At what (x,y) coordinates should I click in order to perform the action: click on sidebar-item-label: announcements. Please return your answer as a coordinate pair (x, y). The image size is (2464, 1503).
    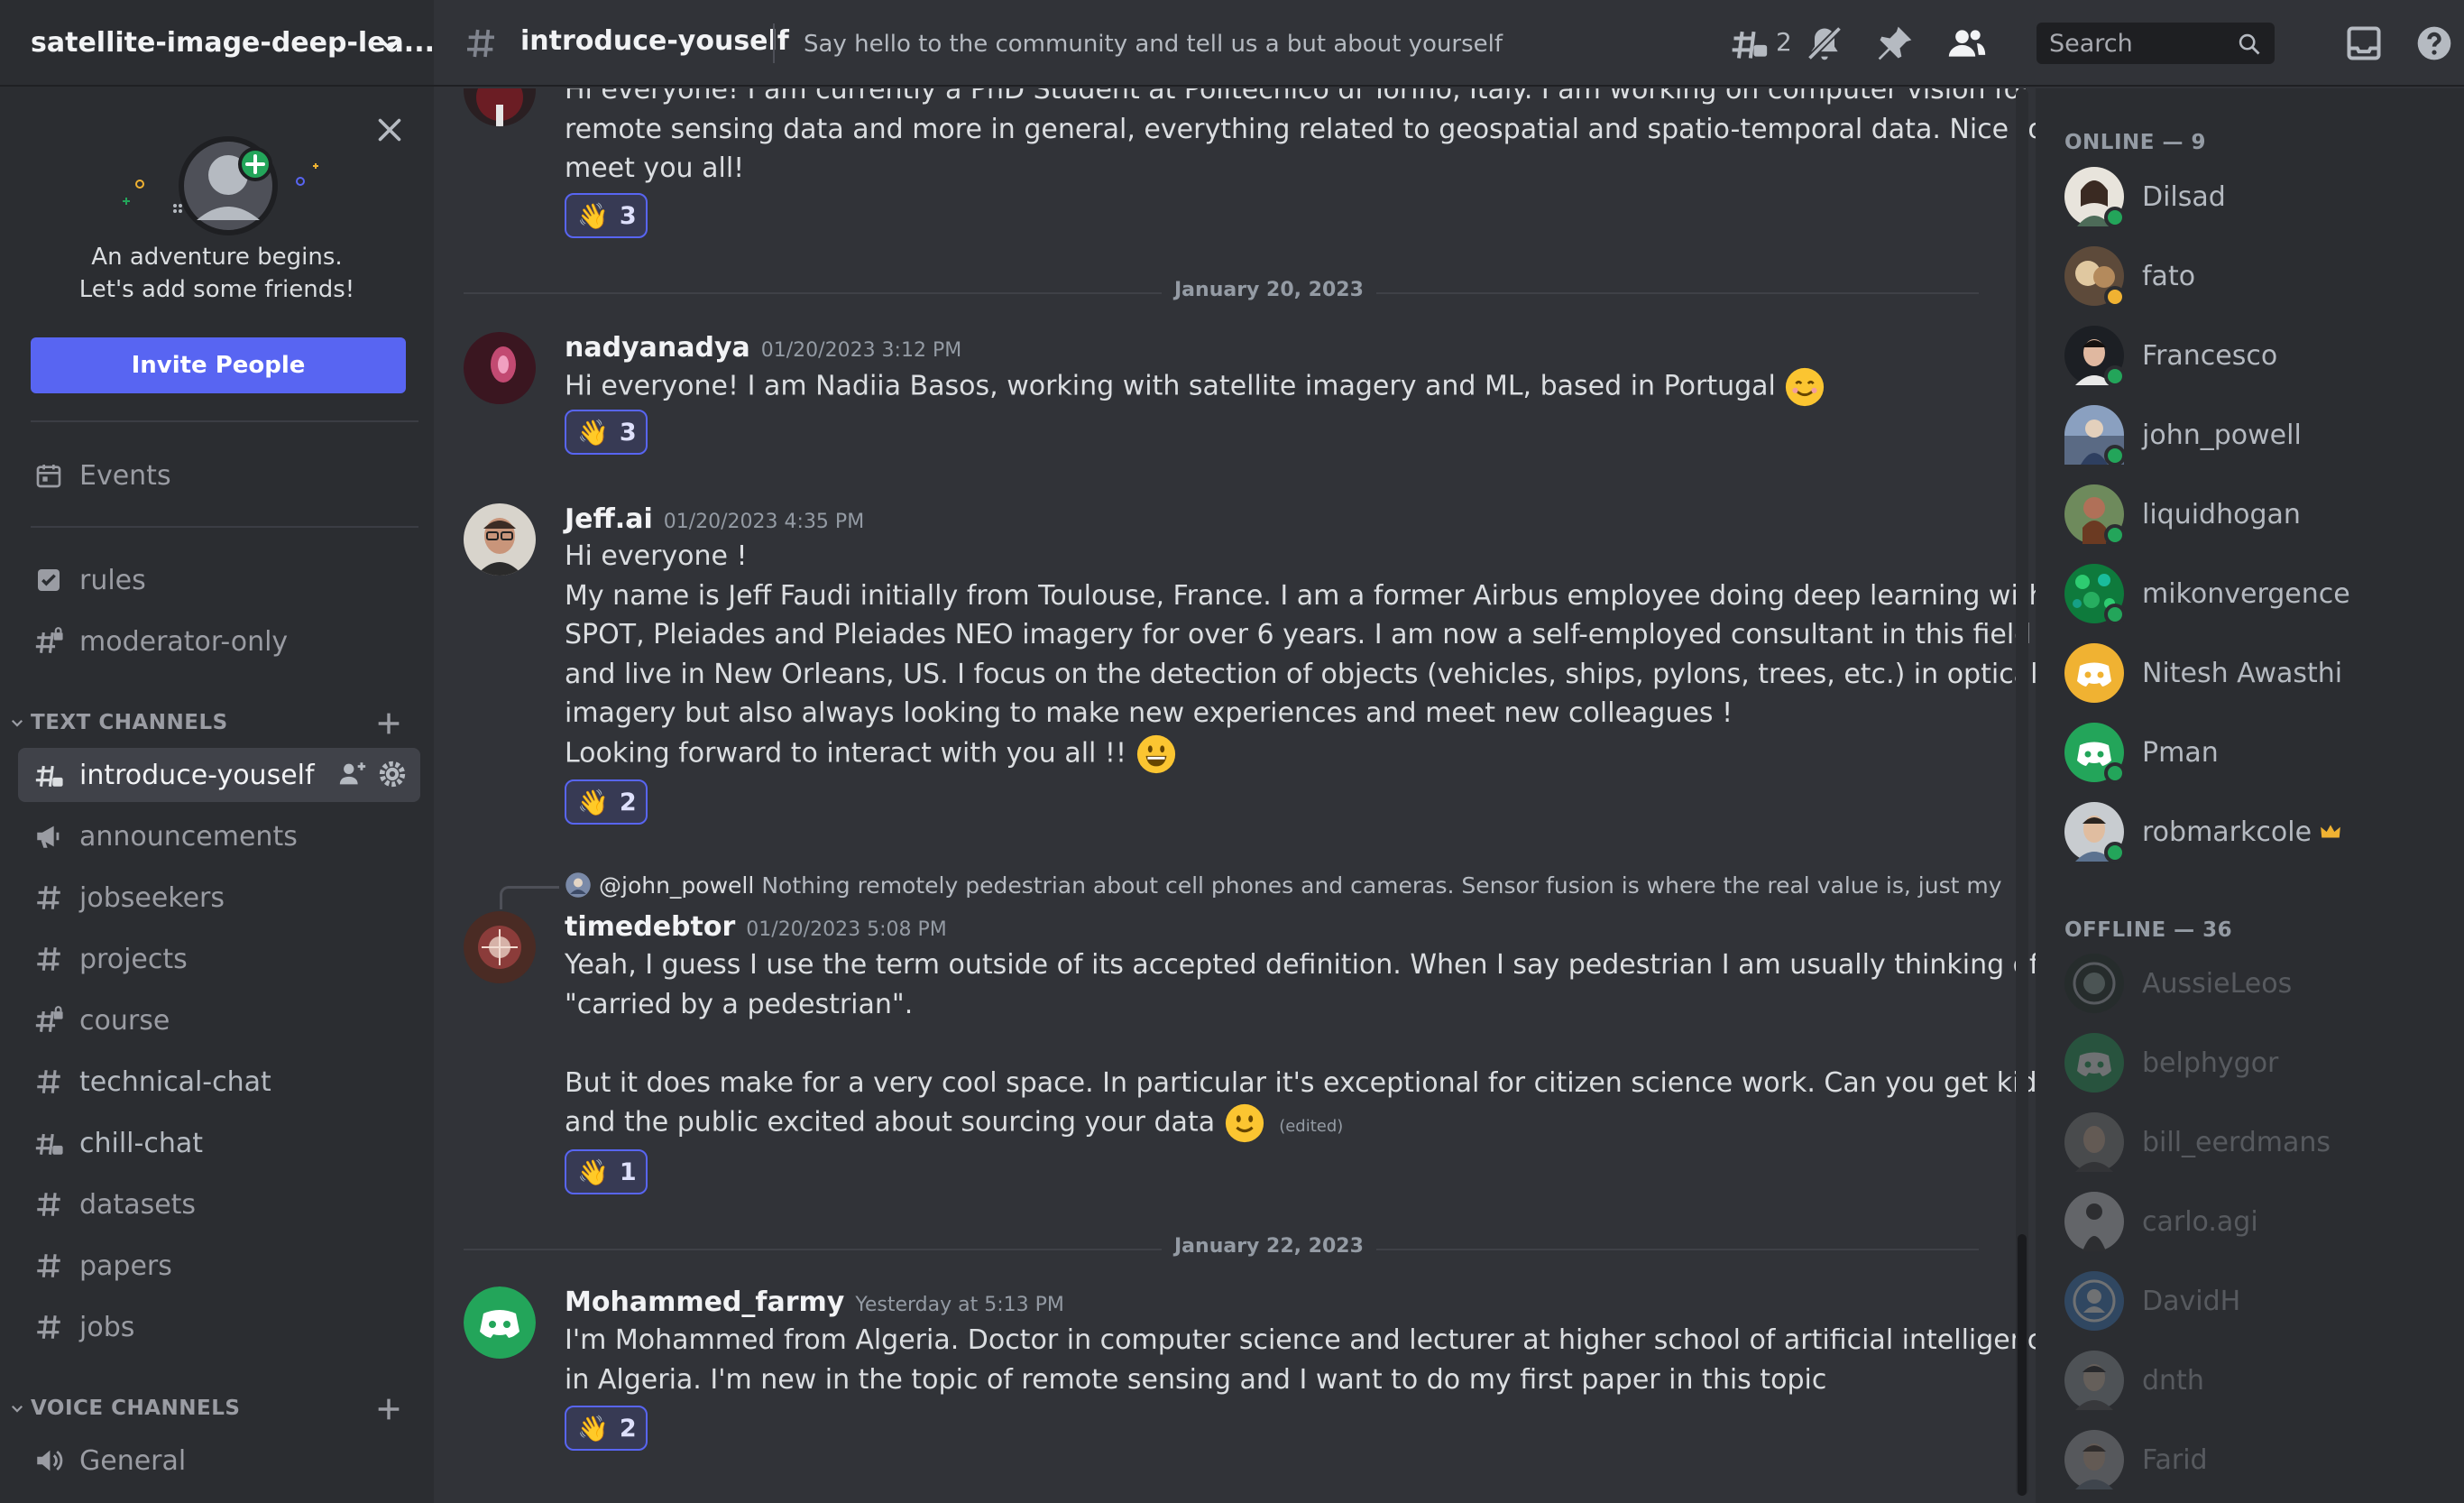
    Looking at the image, I should click on (188, 836).